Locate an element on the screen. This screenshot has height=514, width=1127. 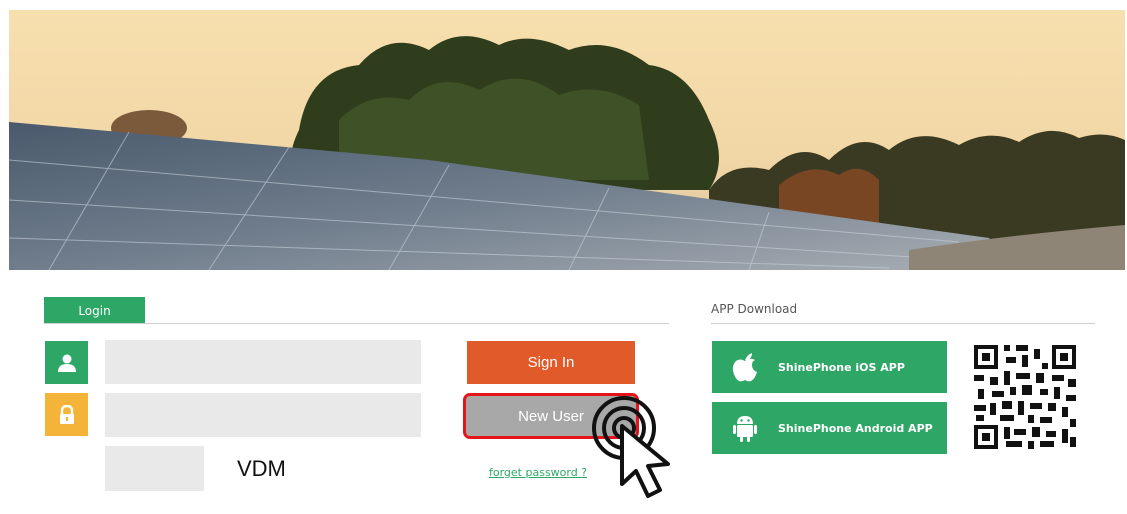
sign-in-button: Sign In is located at coordinates (551, 362).